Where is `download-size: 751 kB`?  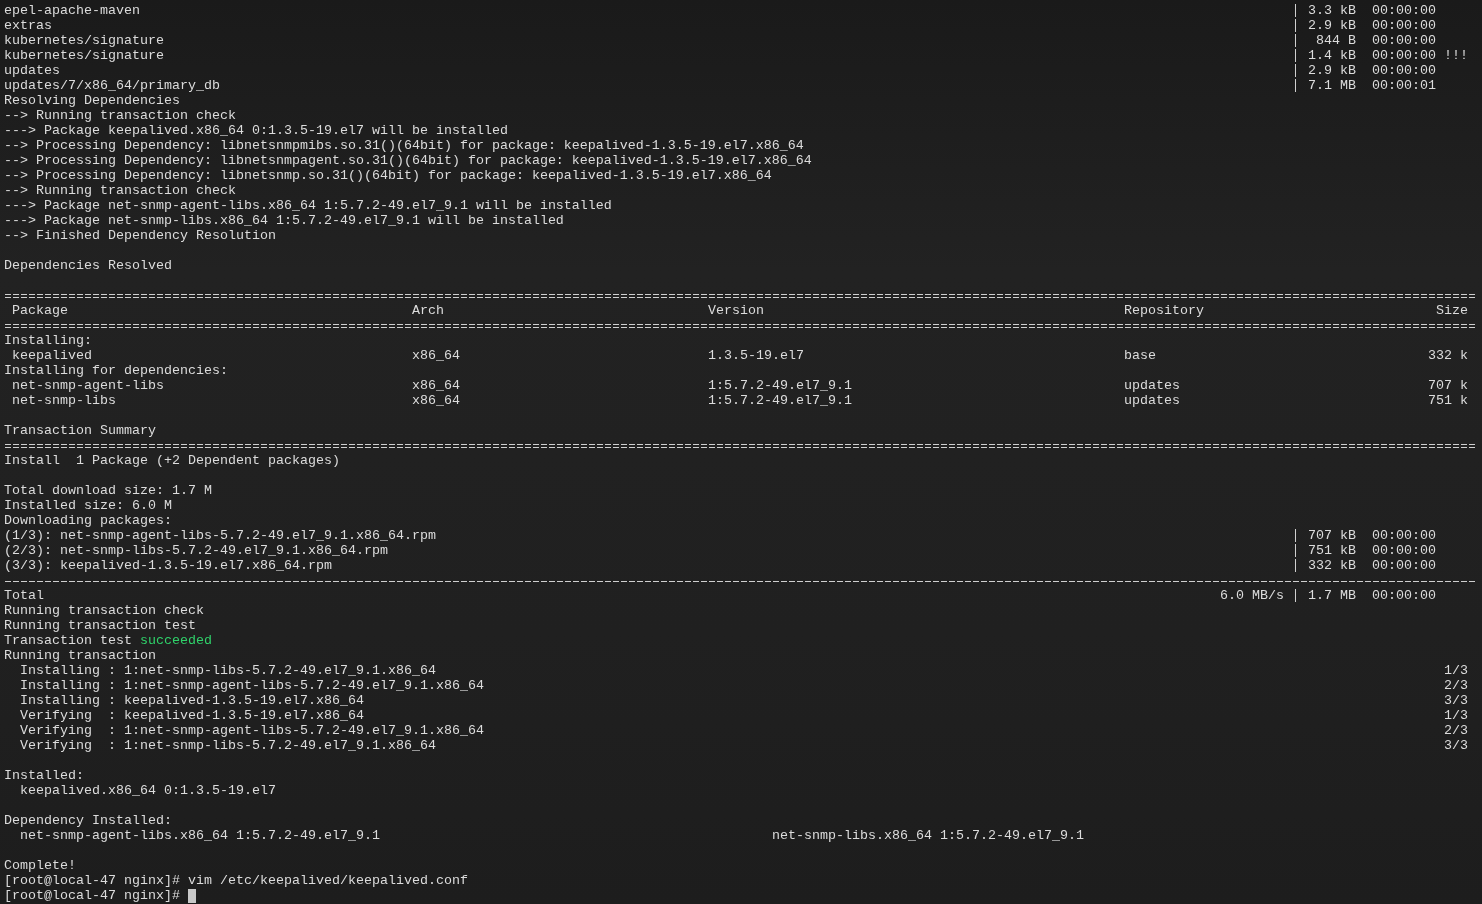 download-size: 751 kB is located at coordinates (1332, 550).